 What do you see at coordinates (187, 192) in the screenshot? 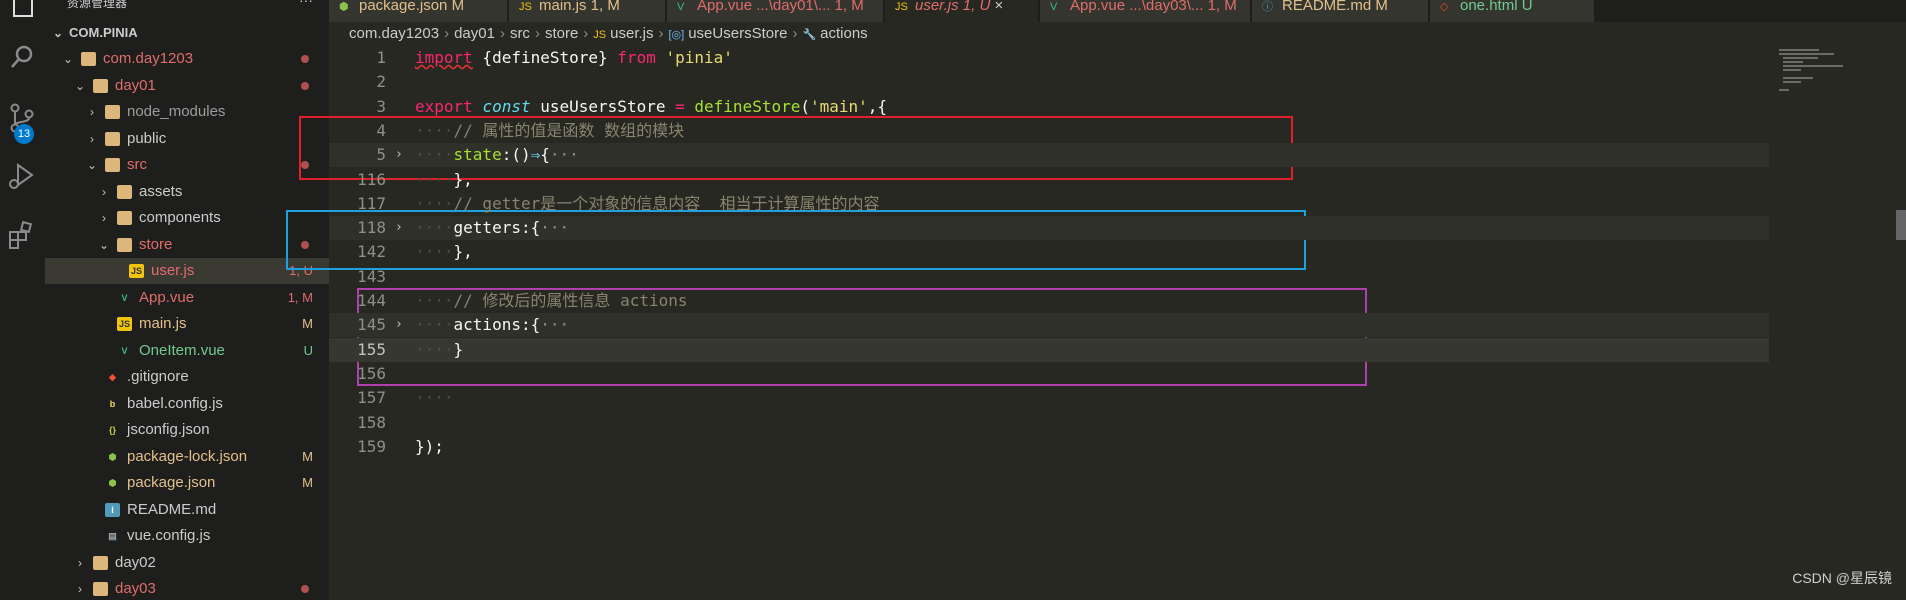
I see `tree-item: › assets` at bounding box center [187, 192].